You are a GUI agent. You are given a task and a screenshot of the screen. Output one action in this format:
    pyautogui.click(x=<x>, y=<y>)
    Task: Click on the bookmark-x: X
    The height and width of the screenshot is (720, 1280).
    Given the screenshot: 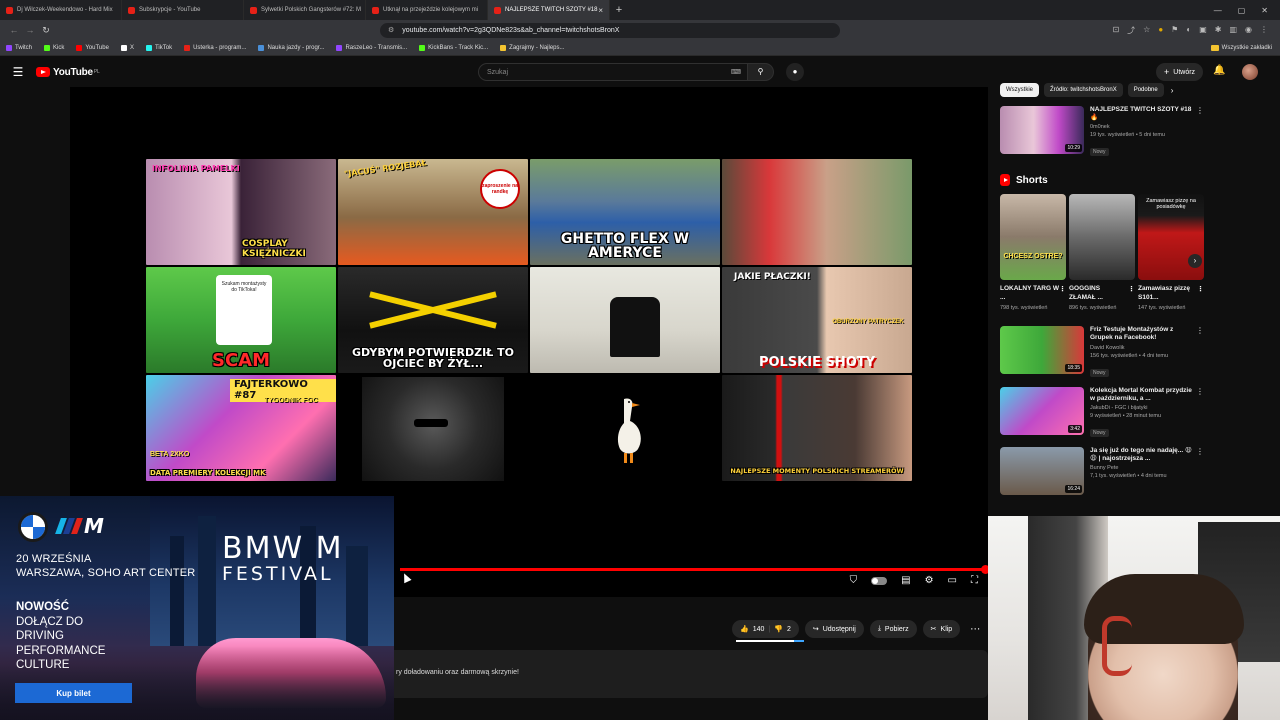 What is the action you would take?
    pyautogui.click(x=127, y=47)
    